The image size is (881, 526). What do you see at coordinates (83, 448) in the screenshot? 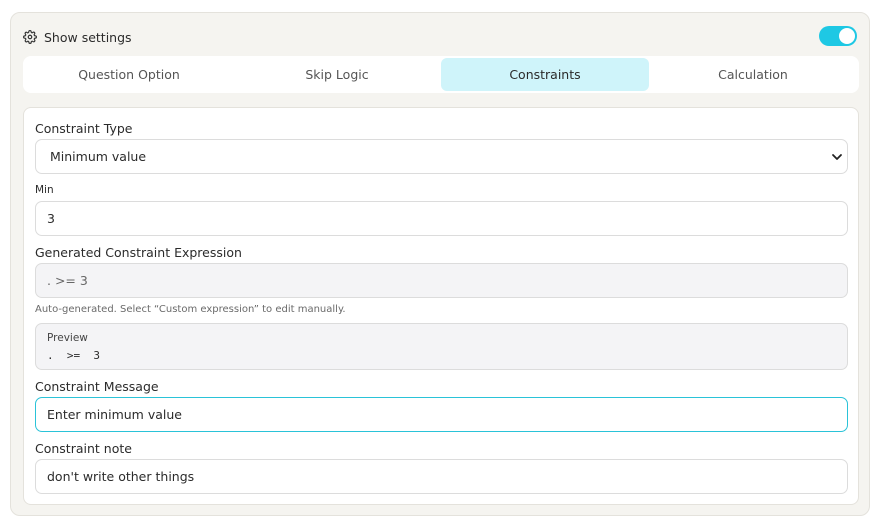
I see `note-label: Constraint note` at bounding box center [83, 448].